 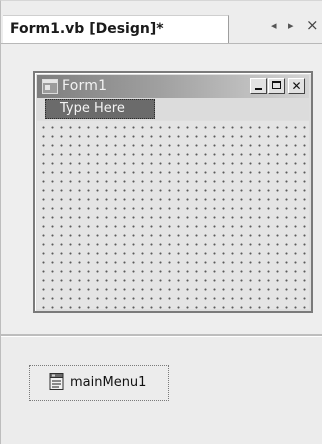 What do you see at coordinates (108, 382) in the screenshot?
I see `component-label: mainMenu1` at bounding box center [108, 382].